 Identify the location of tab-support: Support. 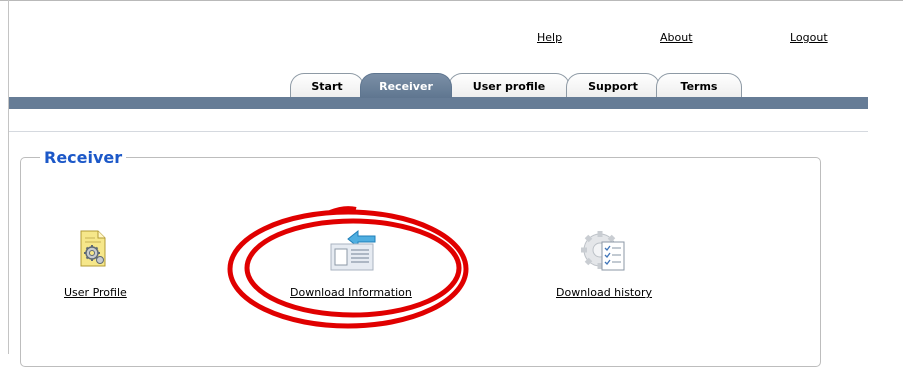
(613, 85).